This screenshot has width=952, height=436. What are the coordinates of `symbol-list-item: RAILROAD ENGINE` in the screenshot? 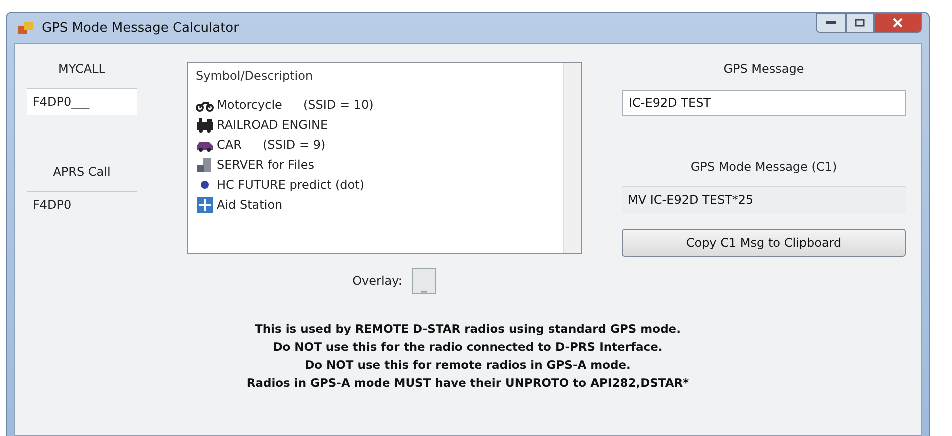 It's located at (375, 125).